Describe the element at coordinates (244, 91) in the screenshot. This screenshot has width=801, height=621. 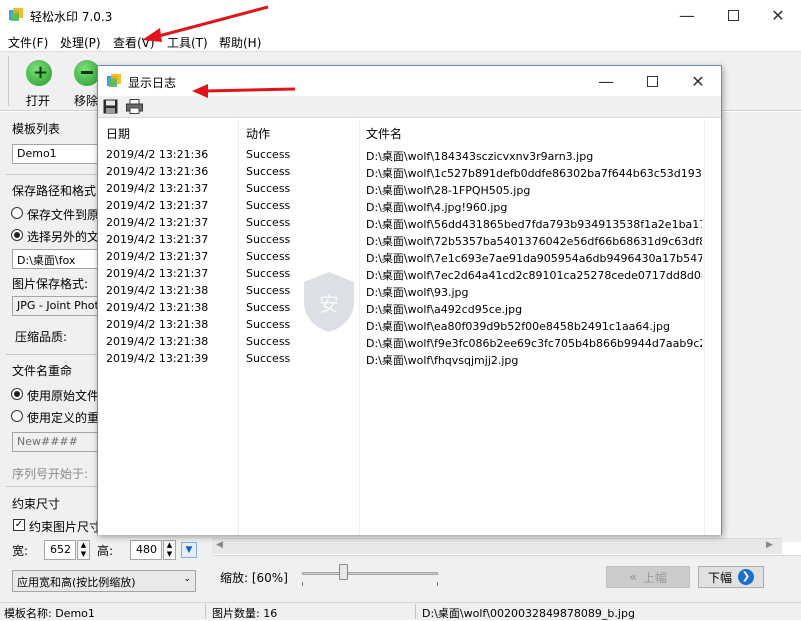
I see `red-arrow-dialog-title` at that location.